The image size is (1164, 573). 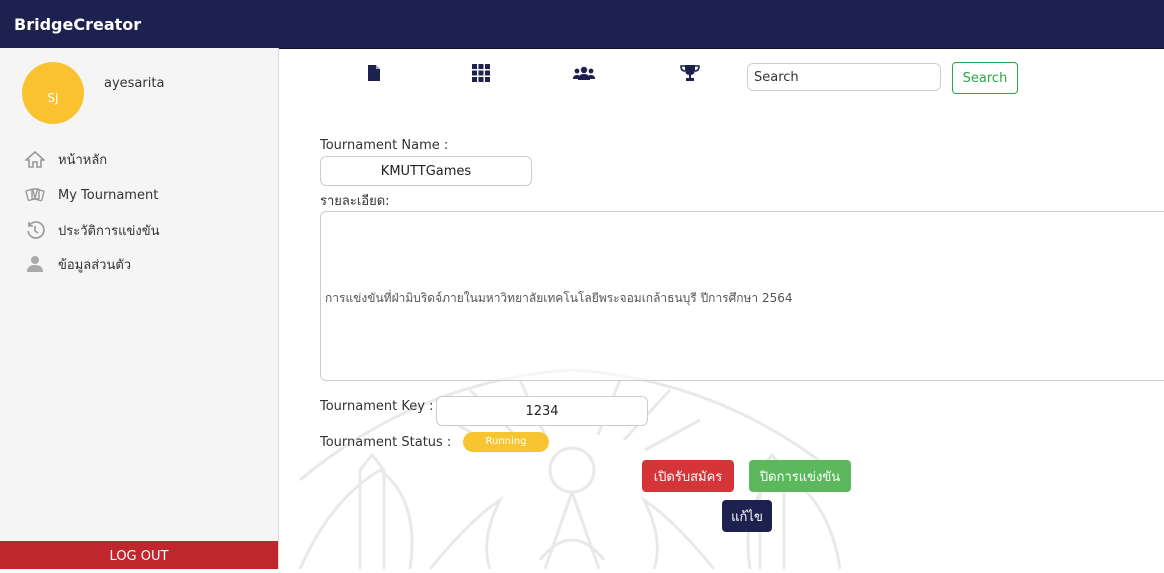 What do you see at coordinates (35, 159) in the screenshot?
I see `home-icon` at bounding box center [35, 159].